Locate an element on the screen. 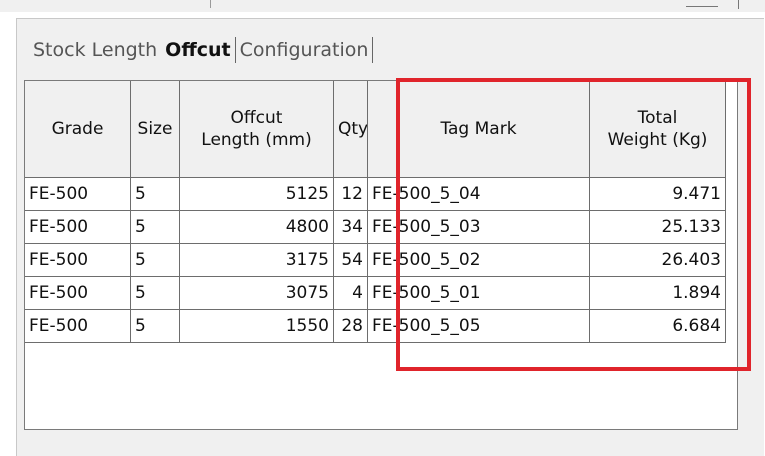 The width and height of the screenshot is (765, 456). toolbar-divider is located at coordinates (210, 4).